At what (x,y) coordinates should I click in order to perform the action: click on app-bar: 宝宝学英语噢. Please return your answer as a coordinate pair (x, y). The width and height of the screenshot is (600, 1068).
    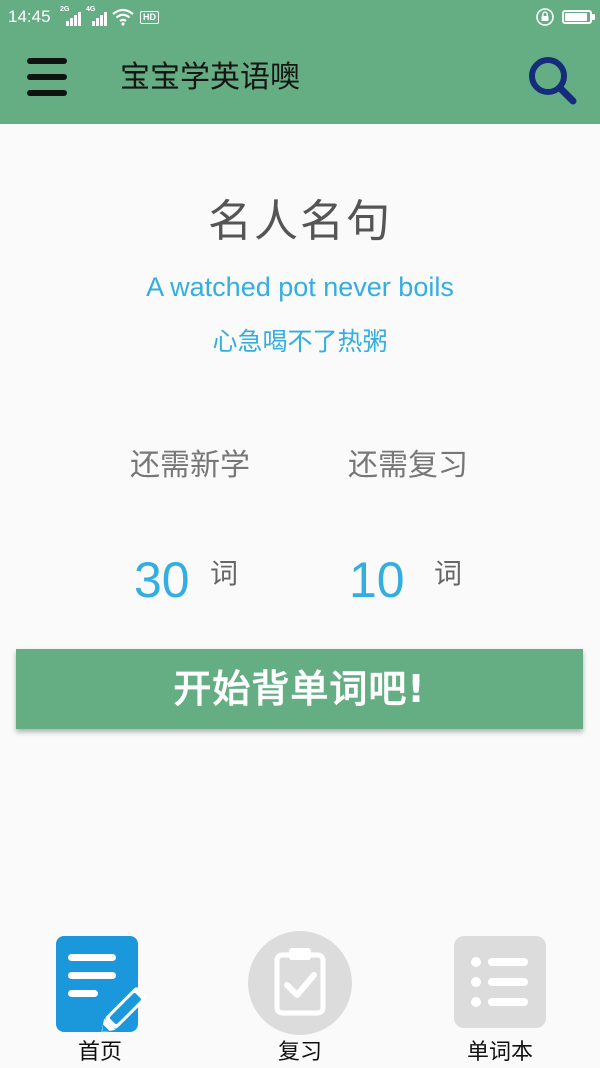
    Looking at the image, I should click on (300, 79).